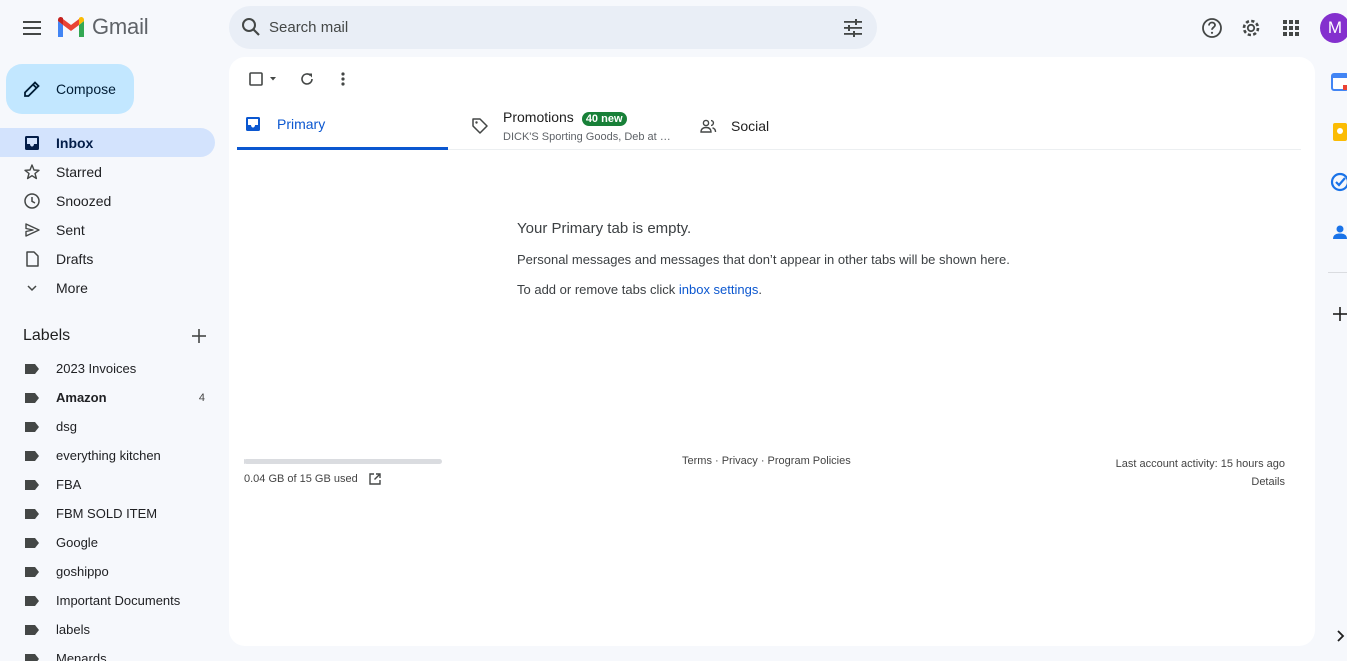  Describe the element at coordinates (81, 656) in the screenshot. I see `label-name: Menards` at that location.